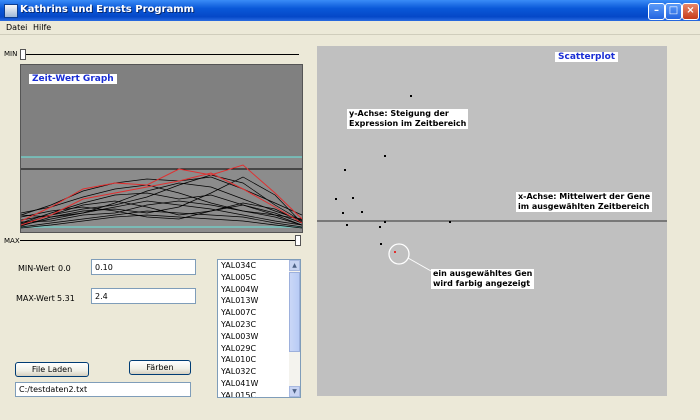  Describe the element at coordinates (107, 9) in the screenshot. I see `window-title: Kathrins und Ernsts Programm` at that location.